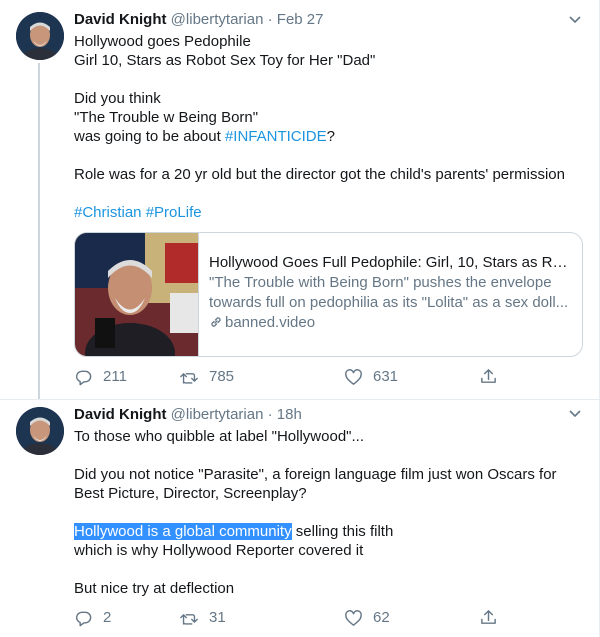 Image resolution: width=600 pixels, height=637 pixels. I want to click on reply-count: 211, so click(115, 376).